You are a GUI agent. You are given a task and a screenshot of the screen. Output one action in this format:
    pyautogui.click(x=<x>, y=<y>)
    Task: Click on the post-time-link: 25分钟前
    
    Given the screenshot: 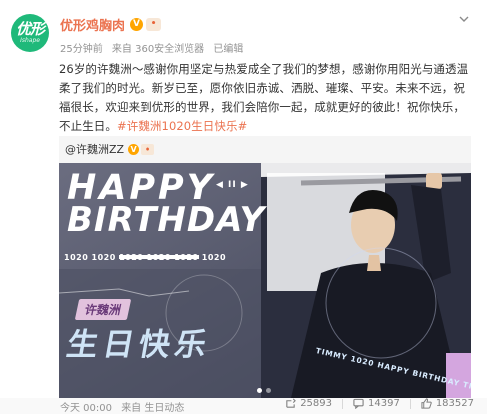 What is the action you would take?
    pyautogui.click(x=81, y=49)
    